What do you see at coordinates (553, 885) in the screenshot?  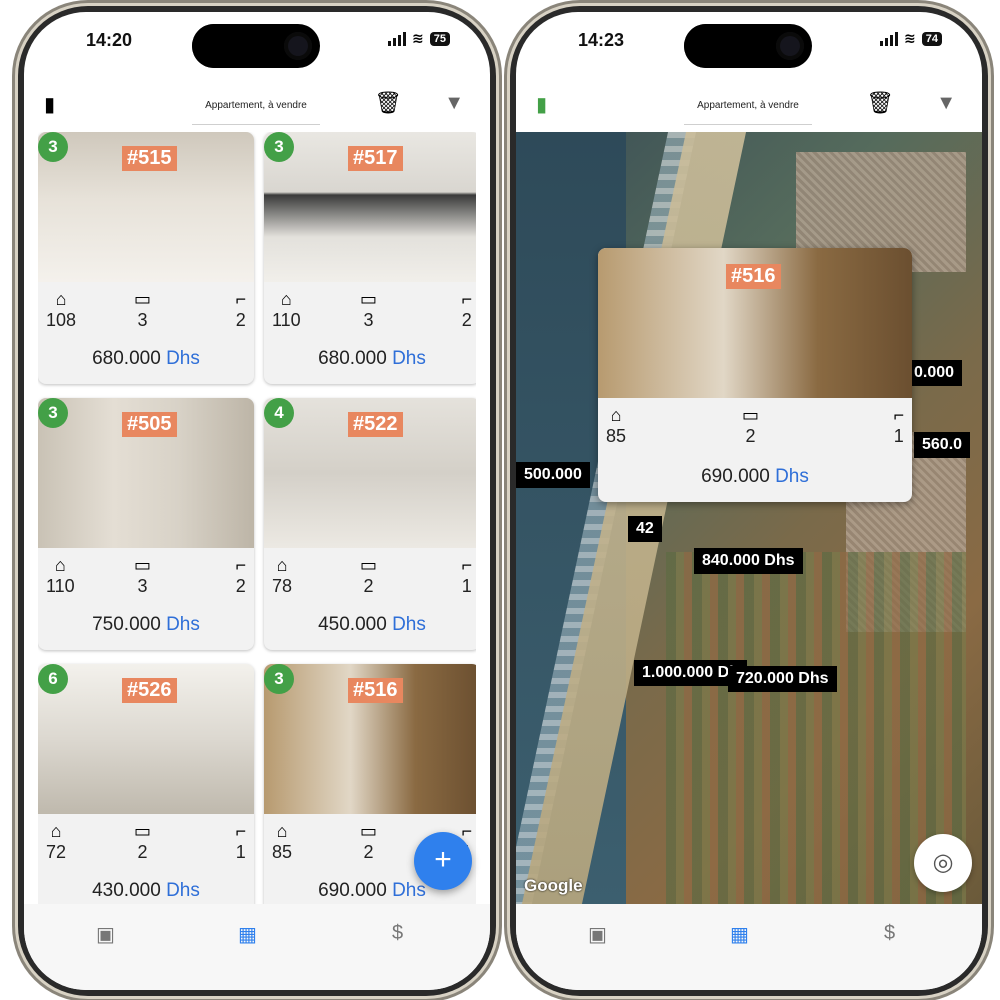 I see `google-logo: Google` at bounding box center [553, 885].